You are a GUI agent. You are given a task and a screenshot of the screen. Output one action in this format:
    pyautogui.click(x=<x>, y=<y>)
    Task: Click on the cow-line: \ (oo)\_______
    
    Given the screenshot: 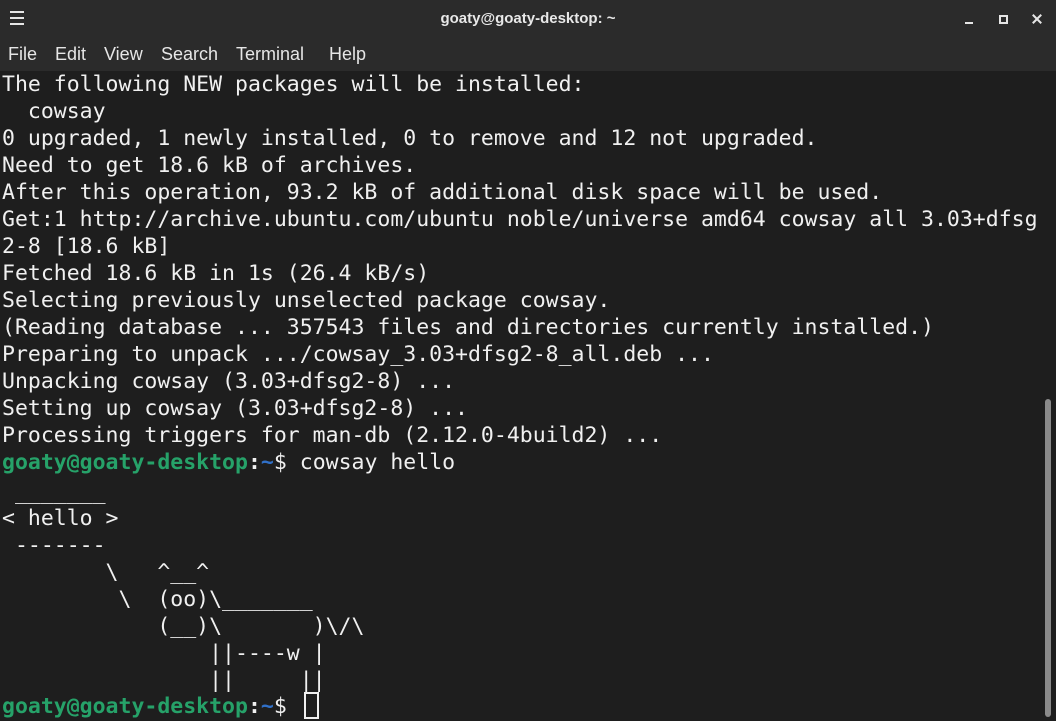 What is the action you would take?
    pyautogui.click(x=157, y=599)
    